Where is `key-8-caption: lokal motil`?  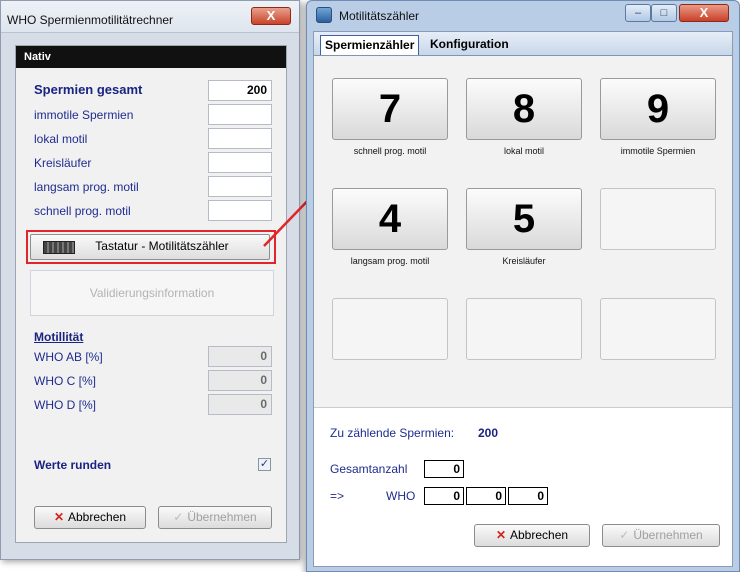
key-8-caption: lokal motil is located at coordinates (523, 151).